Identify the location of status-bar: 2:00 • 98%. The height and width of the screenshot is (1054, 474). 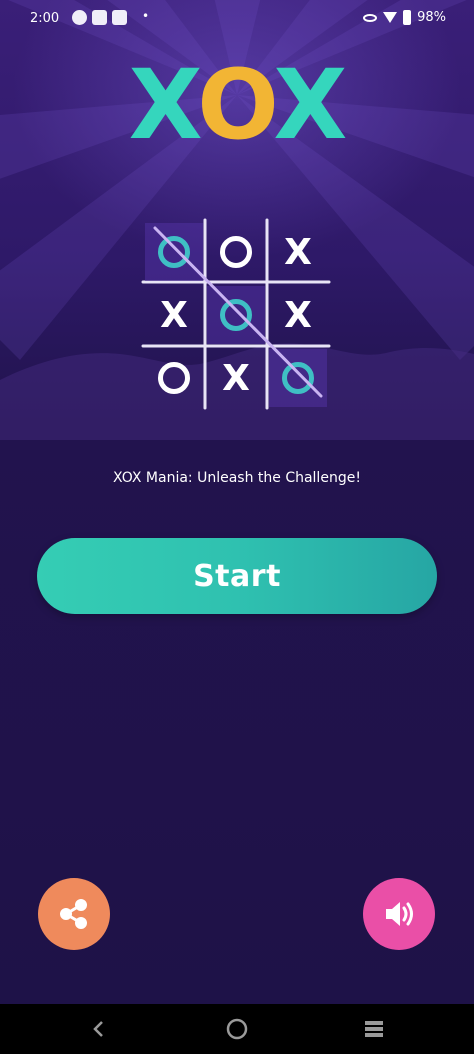
(237, 19).